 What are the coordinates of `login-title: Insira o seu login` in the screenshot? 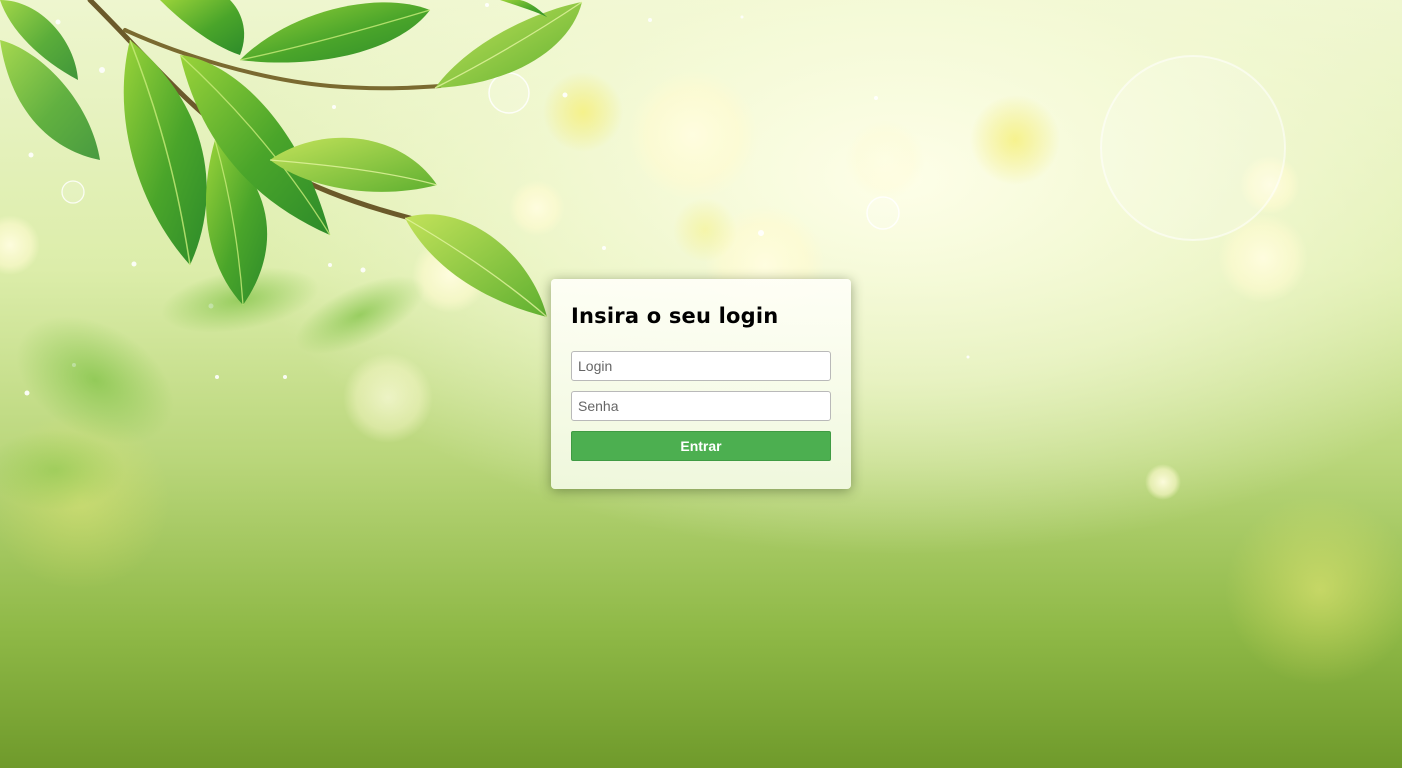 It's located at (675, 316).